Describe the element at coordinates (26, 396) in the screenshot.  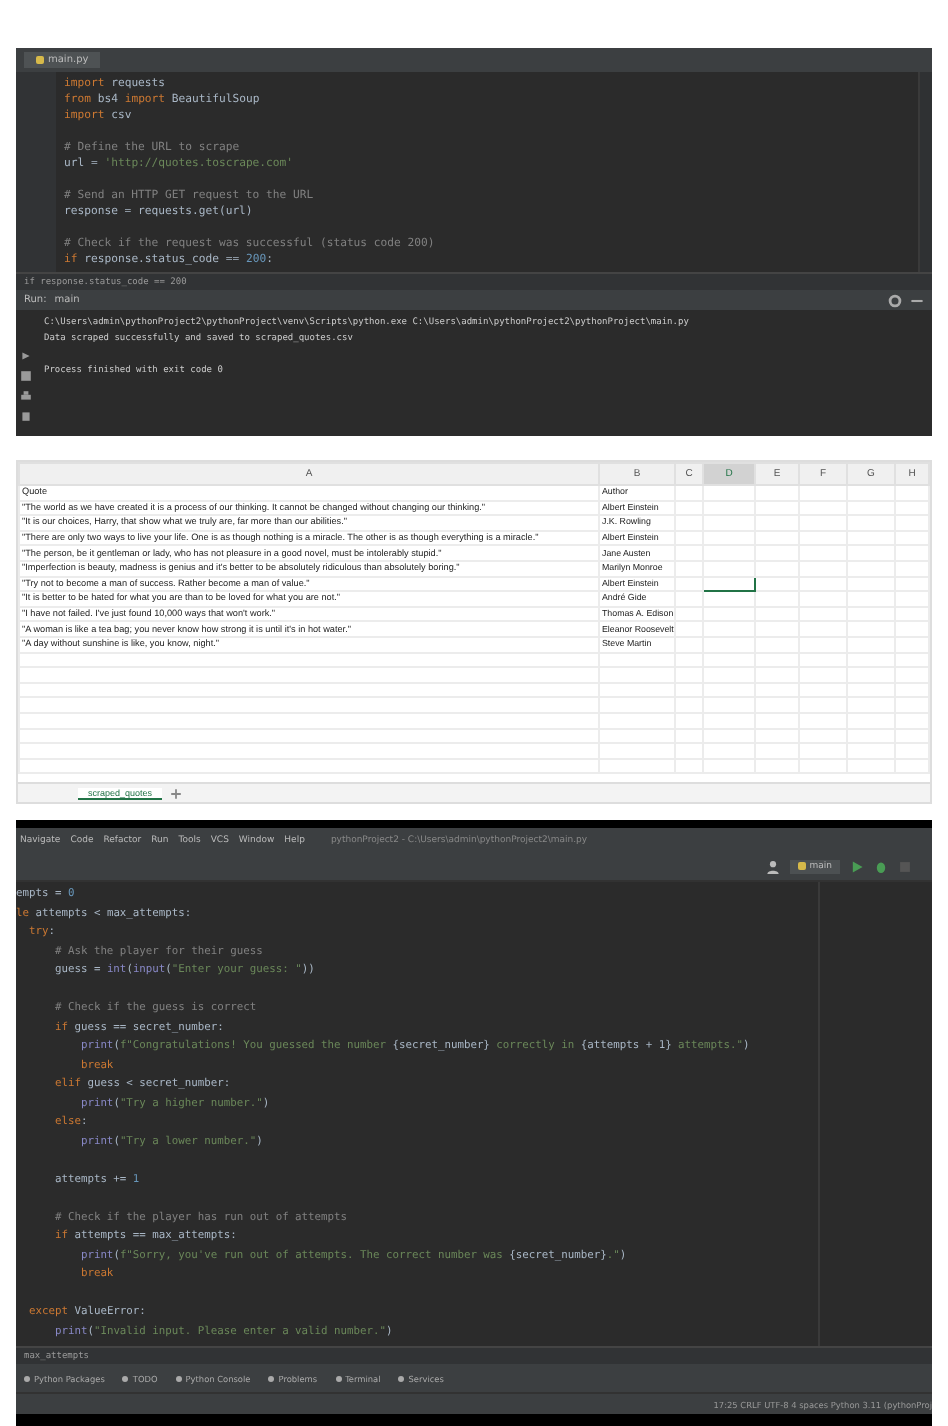
I see `print-icon` at that location.